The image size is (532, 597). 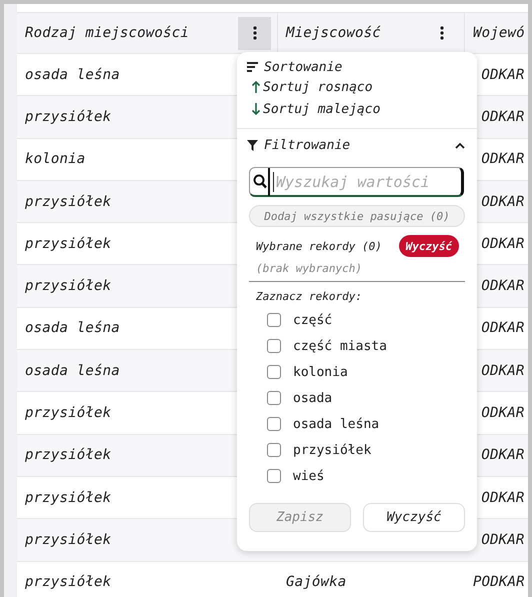 What do you see at coordinates (499, 582) in the screenshot?
I see `table-cell: PODKAR` at bounding box center [499, 582].